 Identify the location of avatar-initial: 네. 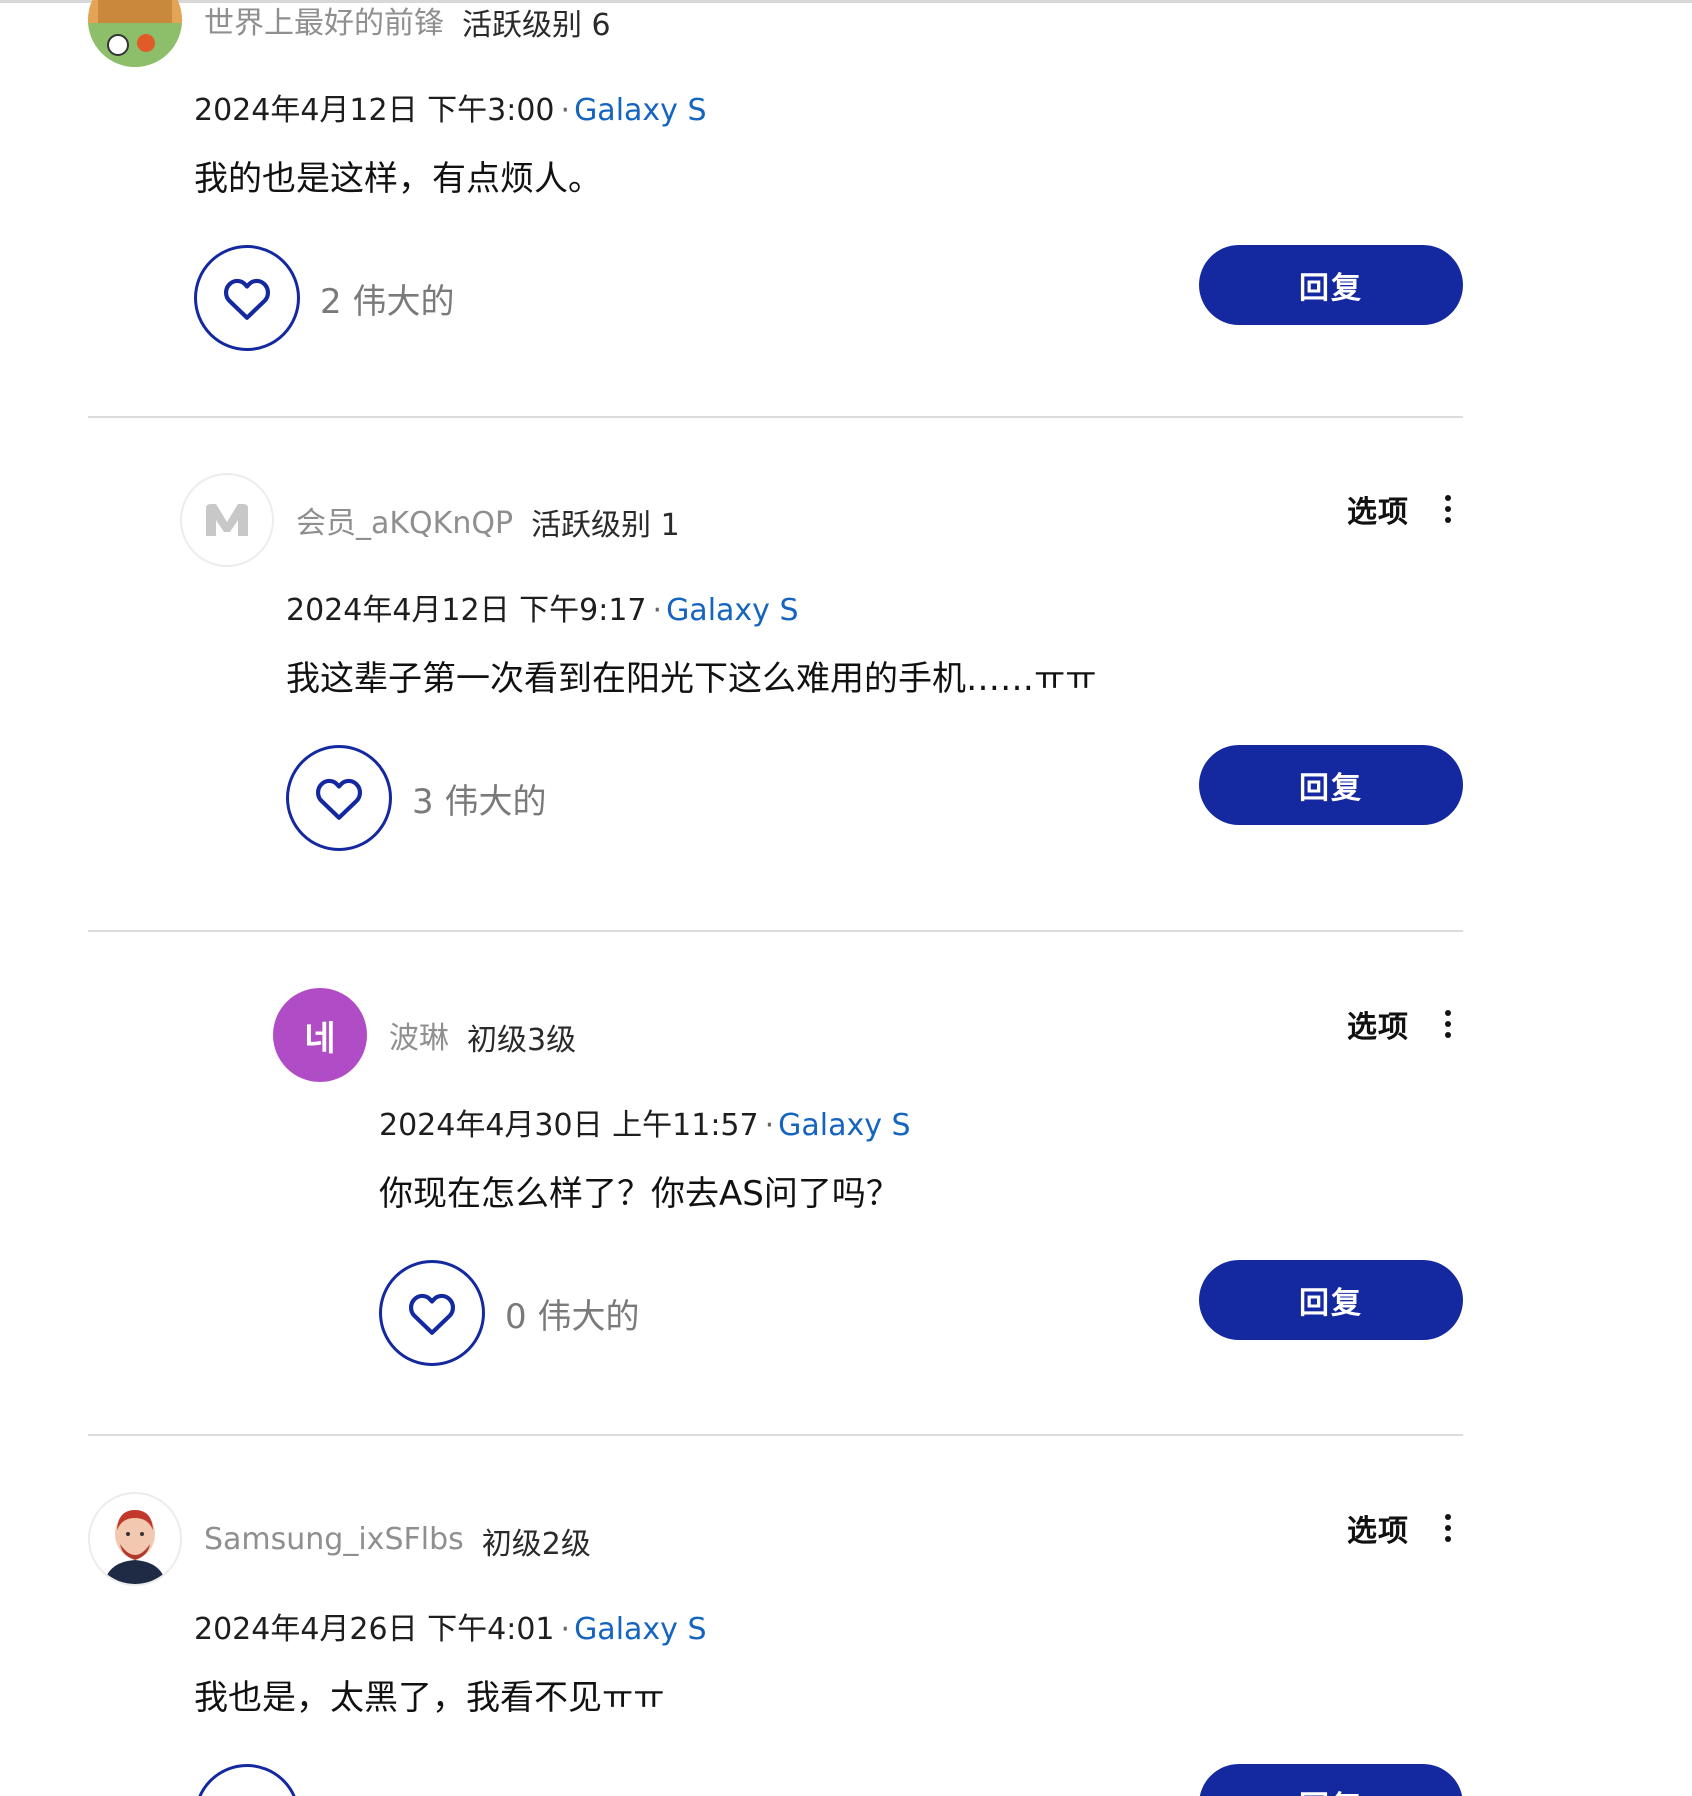
(320, 1038).